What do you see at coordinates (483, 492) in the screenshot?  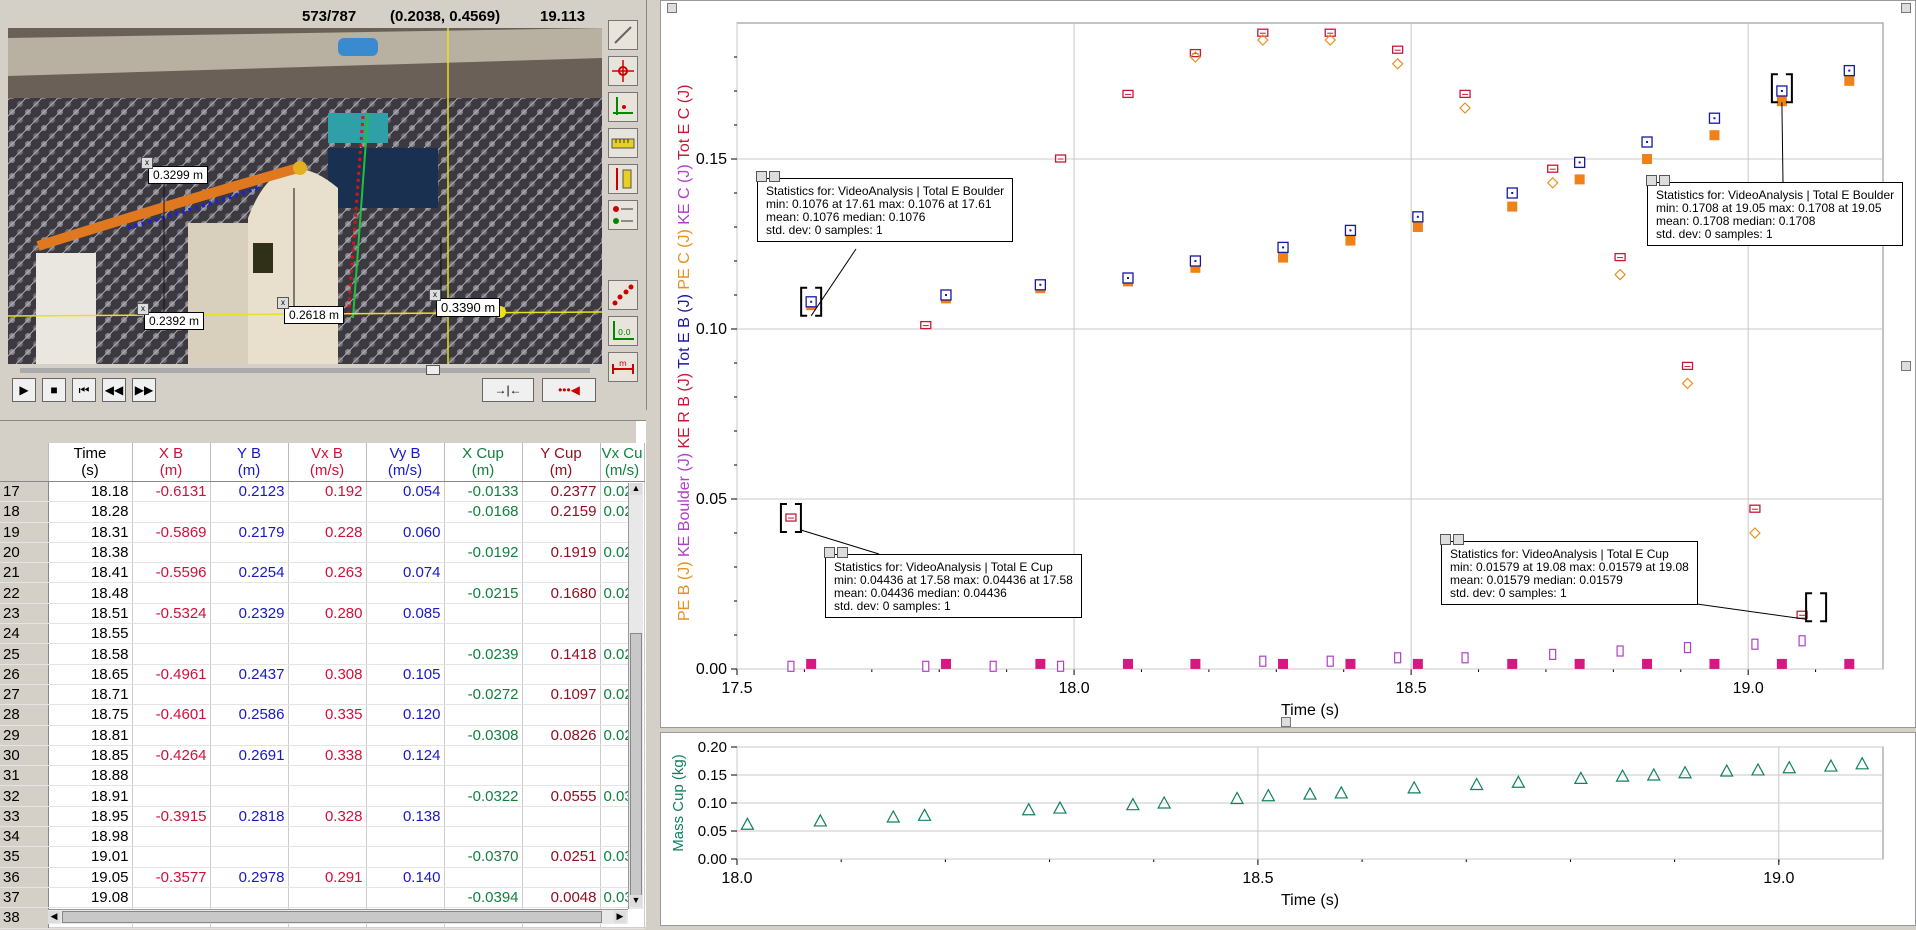 I see `table-cell: -0.0133` at bounding box center [483, 492].